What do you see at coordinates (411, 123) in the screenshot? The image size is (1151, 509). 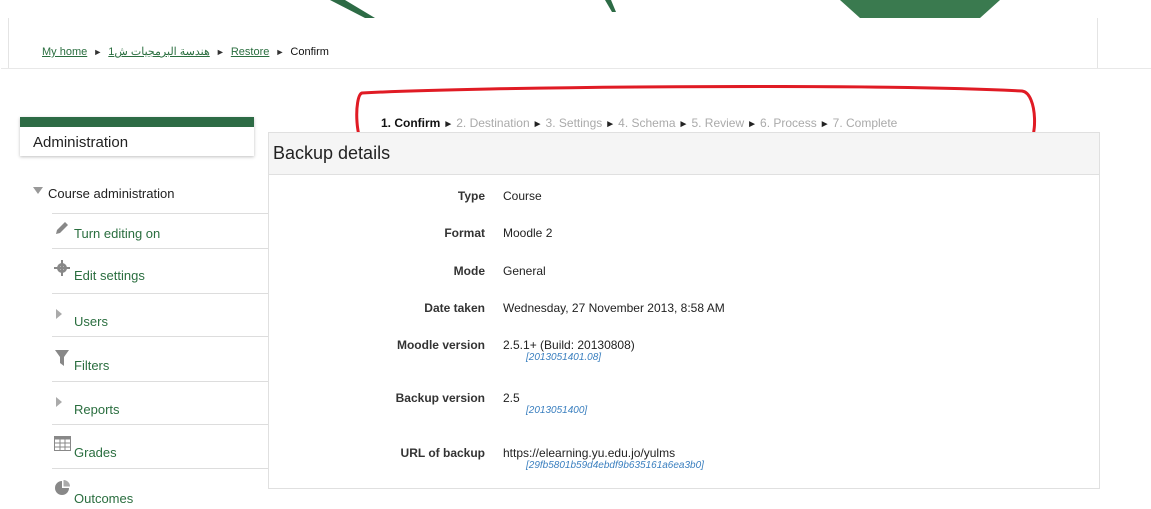 I see `step-confirm: 1. Confirm` at bounding box center [411, 123].